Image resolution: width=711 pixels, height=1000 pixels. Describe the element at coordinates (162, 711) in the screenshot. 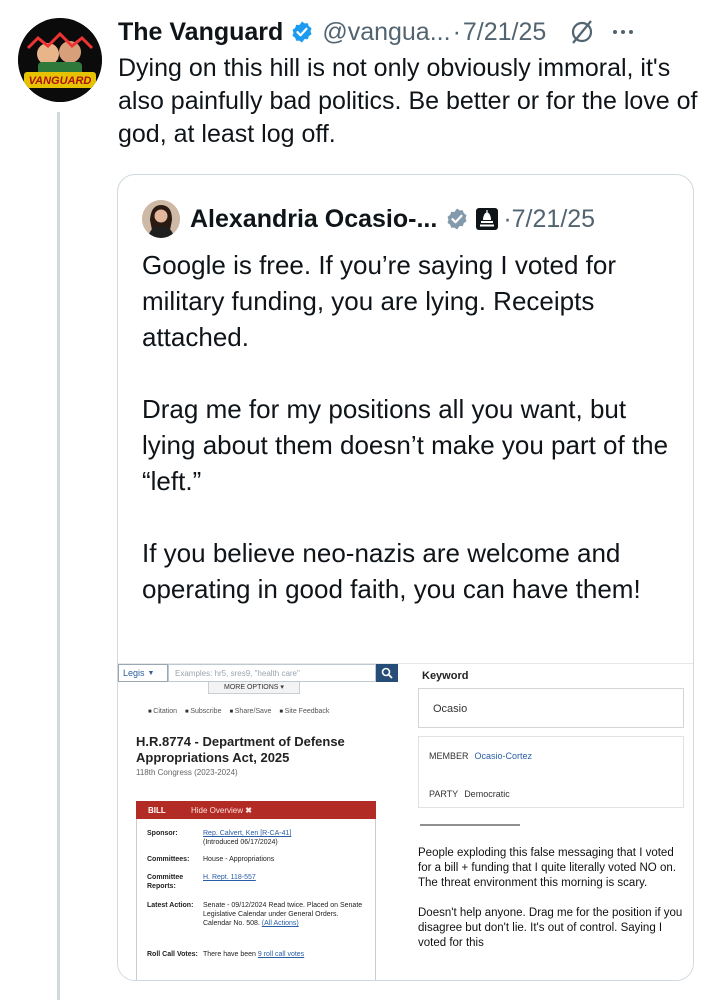

I see `citation-link: Citation` at that location.